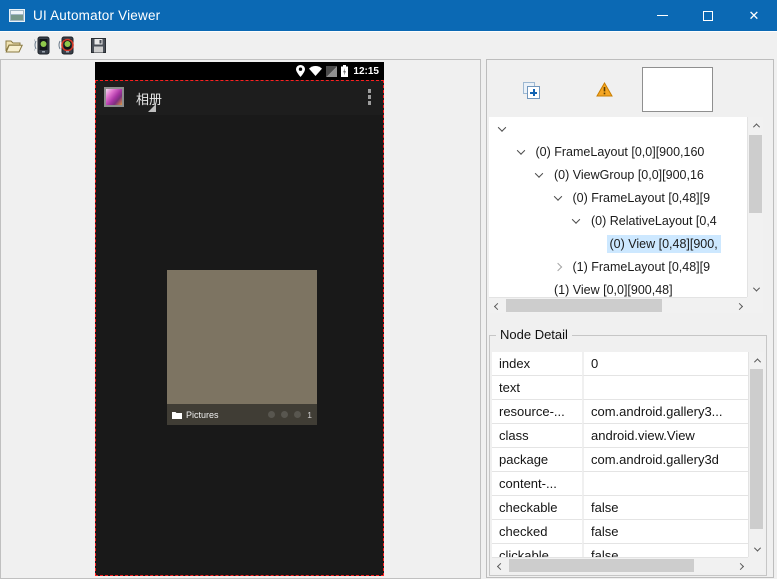  I want to click on warning-icon, so click(604, 89).